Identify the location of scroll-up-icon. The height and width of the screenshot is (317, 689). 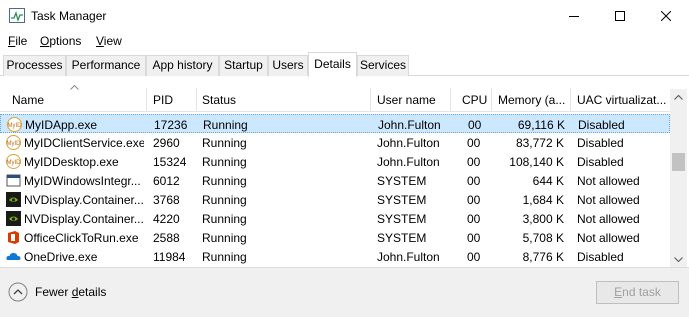
(678, 97).